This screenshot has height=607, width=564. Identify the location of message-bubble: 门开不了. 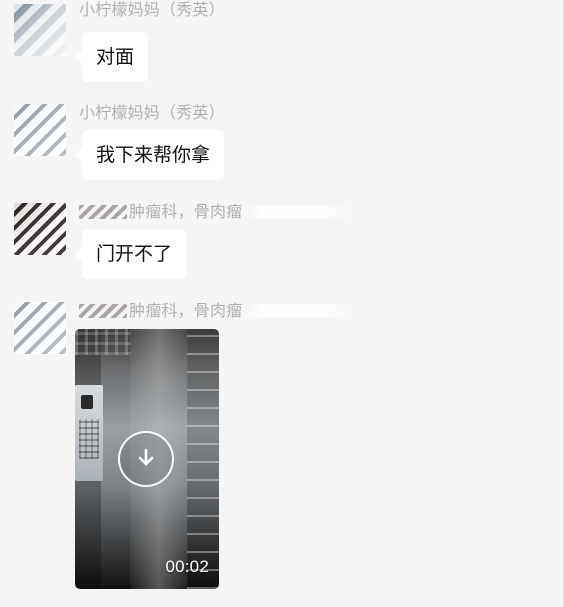
(130, 254).